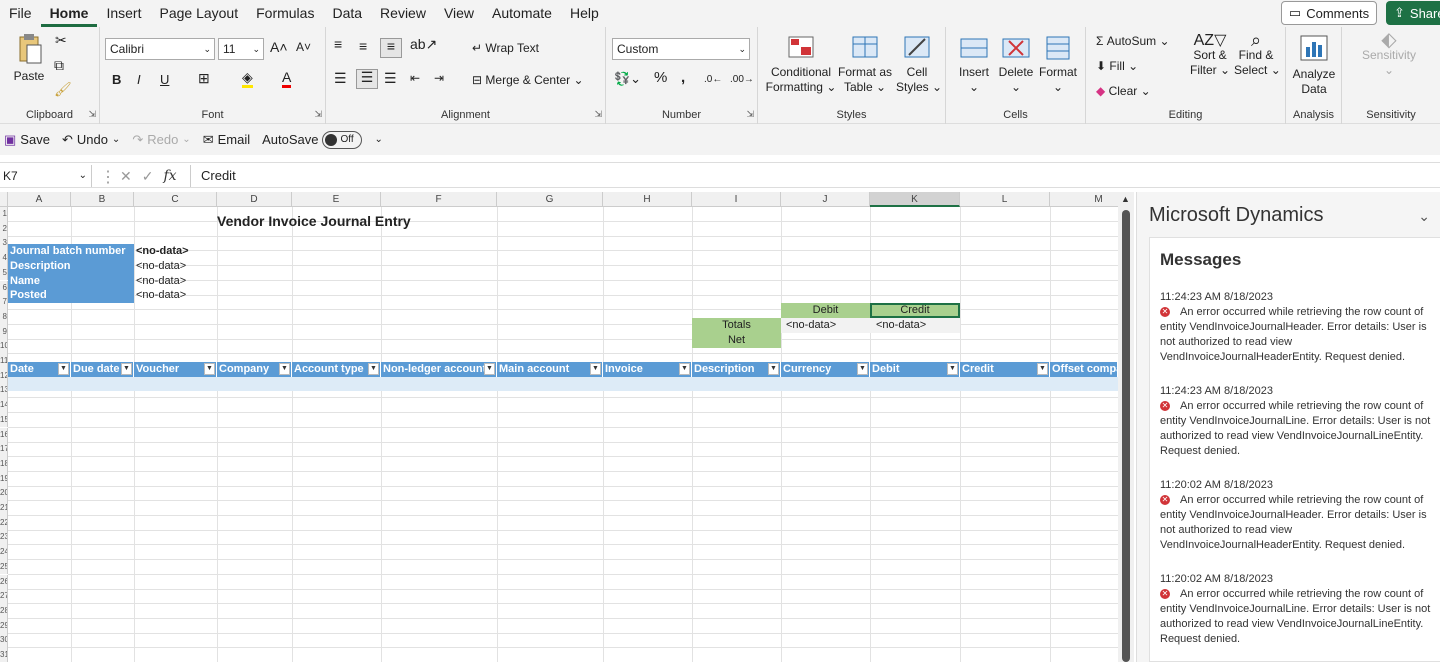 The width and height of the screenshot is (1440, 662). I want to click on font-size-select: 11 ⌄, so click(241, 49).